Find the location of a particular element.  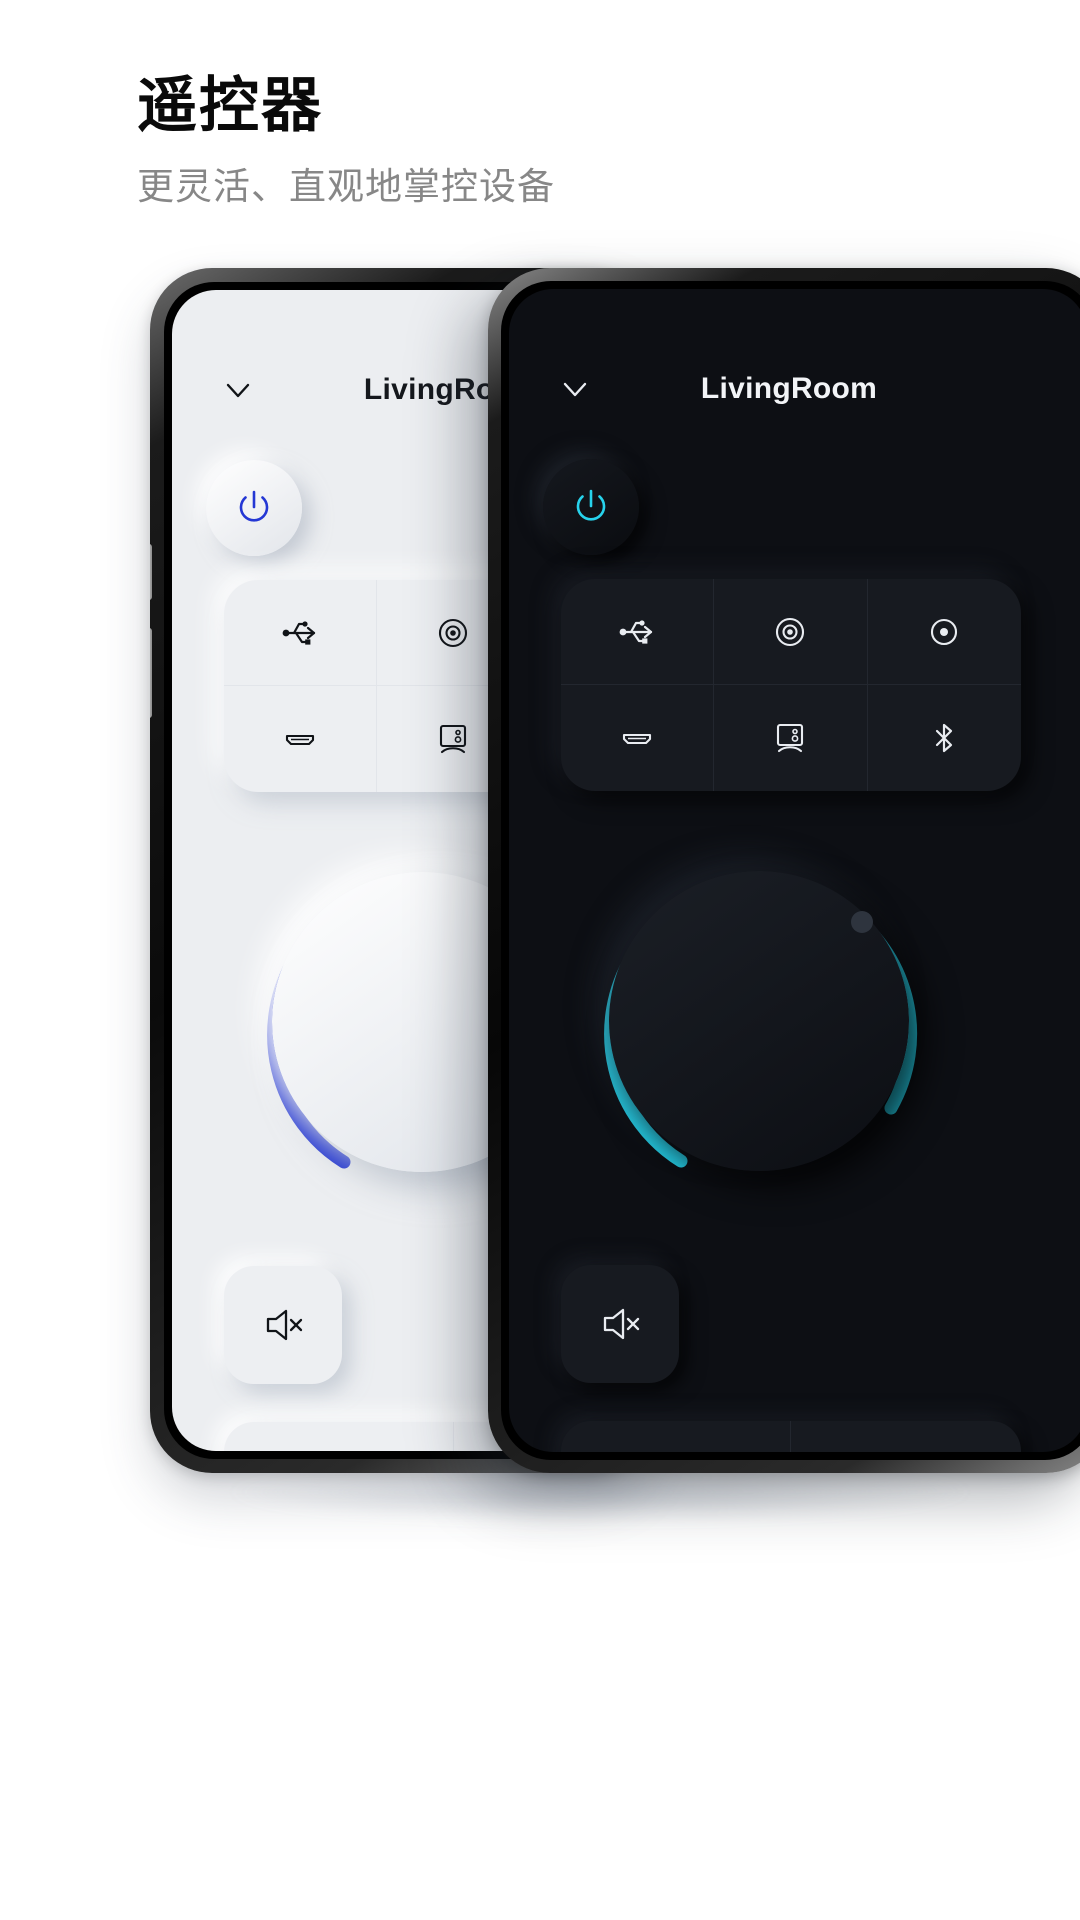

output-mode-unbalanced: Unbalanced is located at coordinates (676, 1436).